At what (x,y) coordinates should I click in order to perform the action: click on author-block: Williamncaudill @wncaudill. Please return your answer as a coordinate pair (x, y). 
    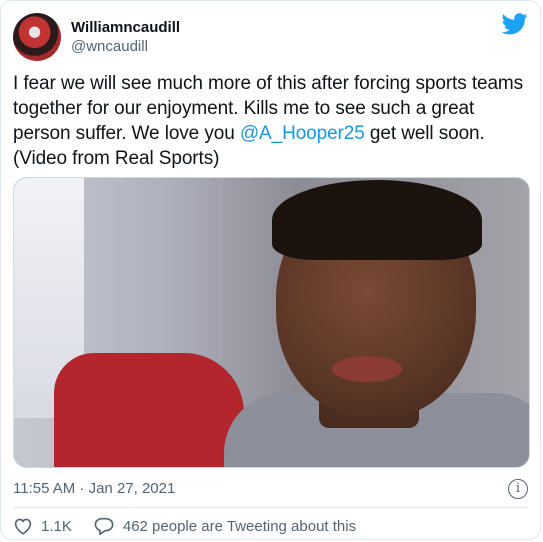
    Looking at the image, I should click on (125, 37).